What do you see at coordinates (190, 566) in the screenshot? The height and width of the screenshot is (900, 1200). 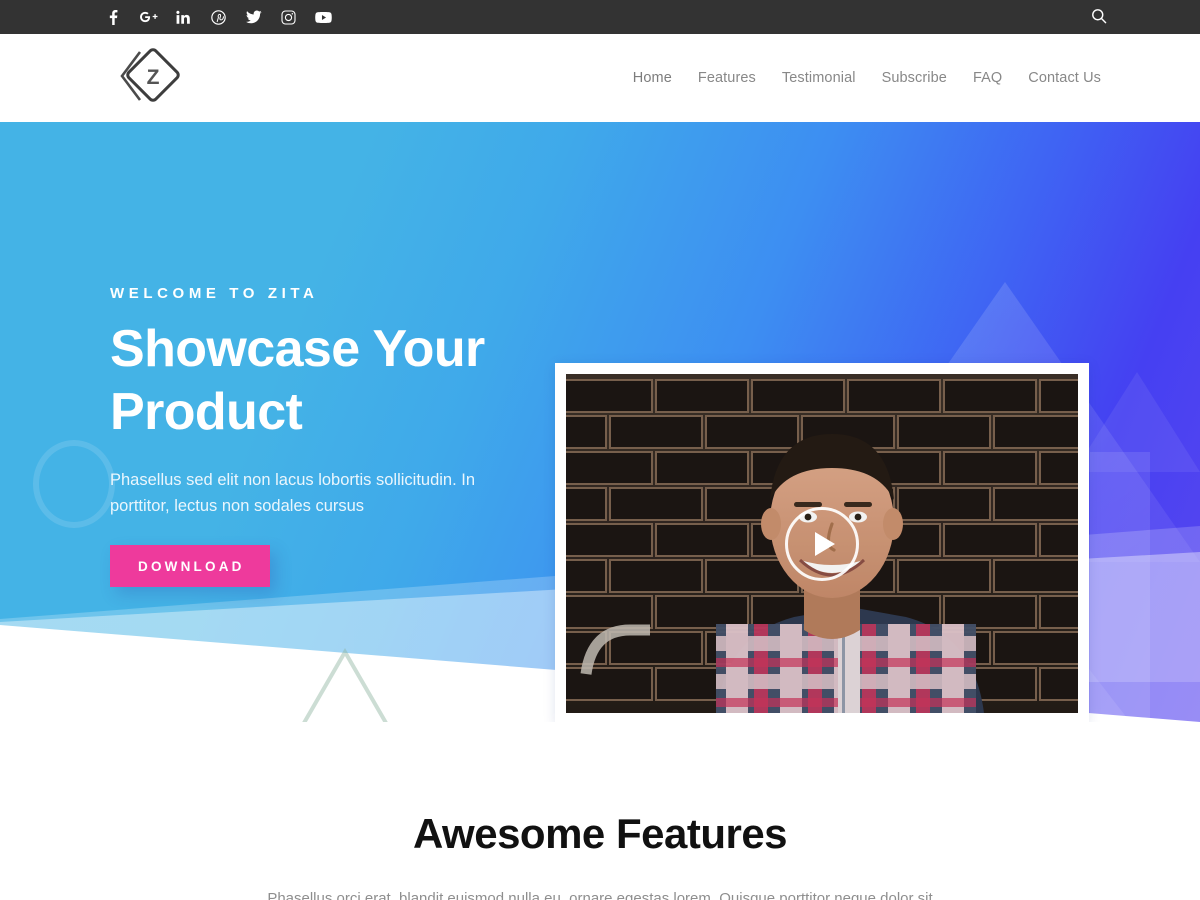 I see `download-button: DOWNLOAD` at bounding box center [190, 566].